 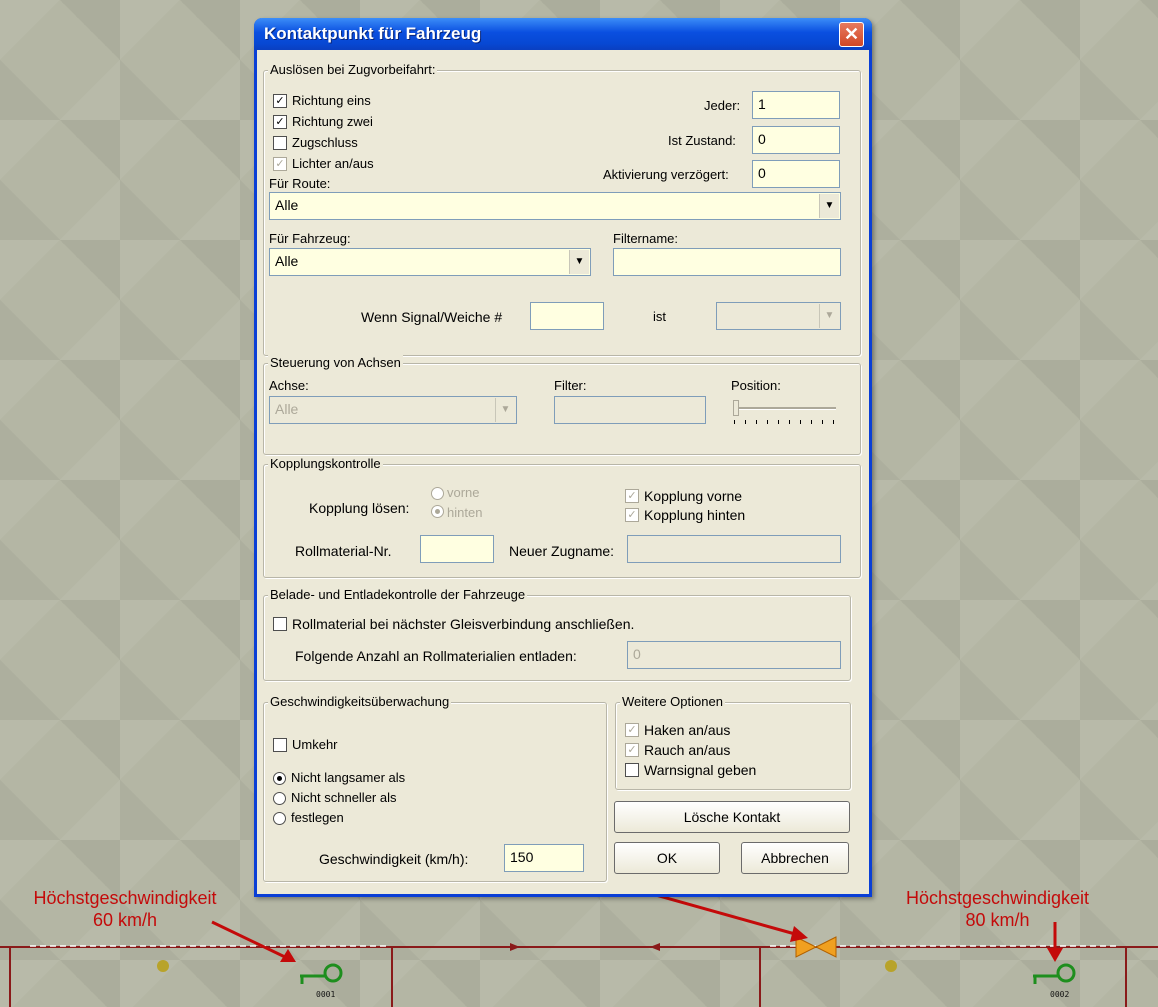 What do you see at coordinates (430, 262) in the screenshot?
I see `fahrzeug-select: Alle ▼` at bounding box center [430, 262].